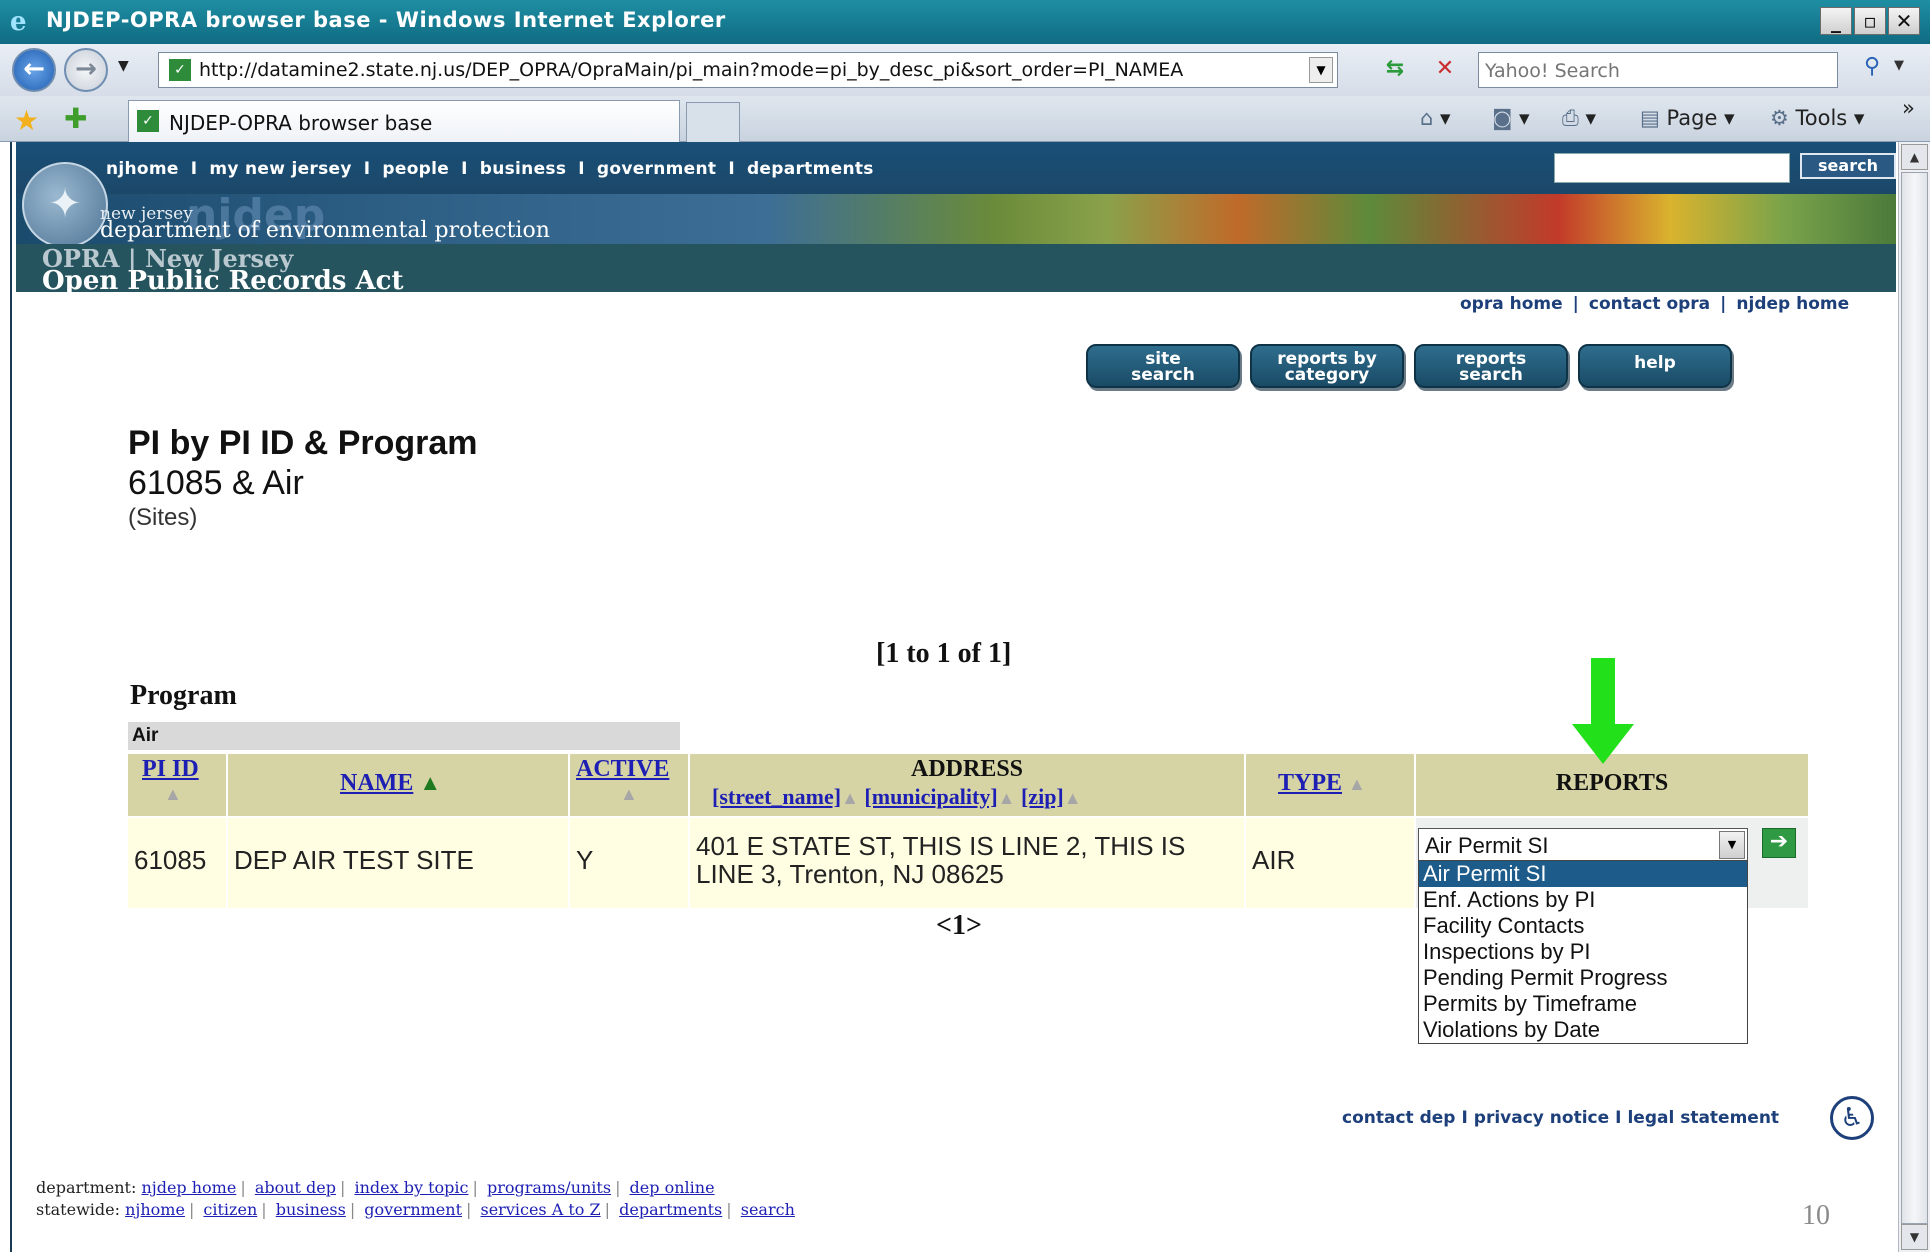 The image size is (1930, 1252). Describe the element at coordinates (1042, 796) in the screenshot. I see `sort-link-zip: [zip]` at that location.